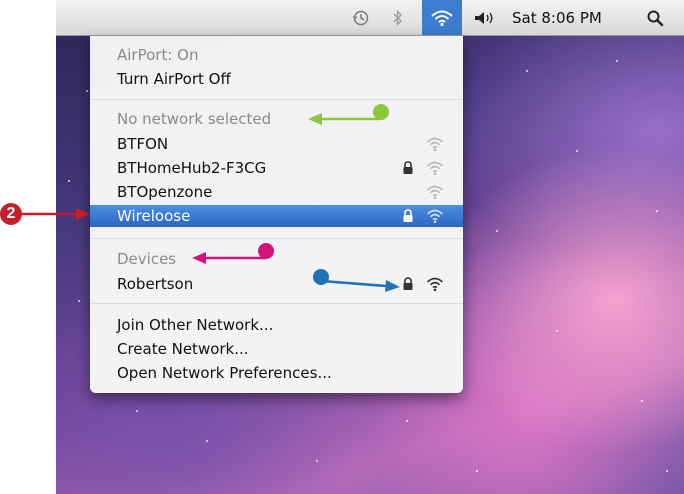  Describe the element at coordinates (56, 214) in the screenshot. I see `step-2-arrow` at that location.